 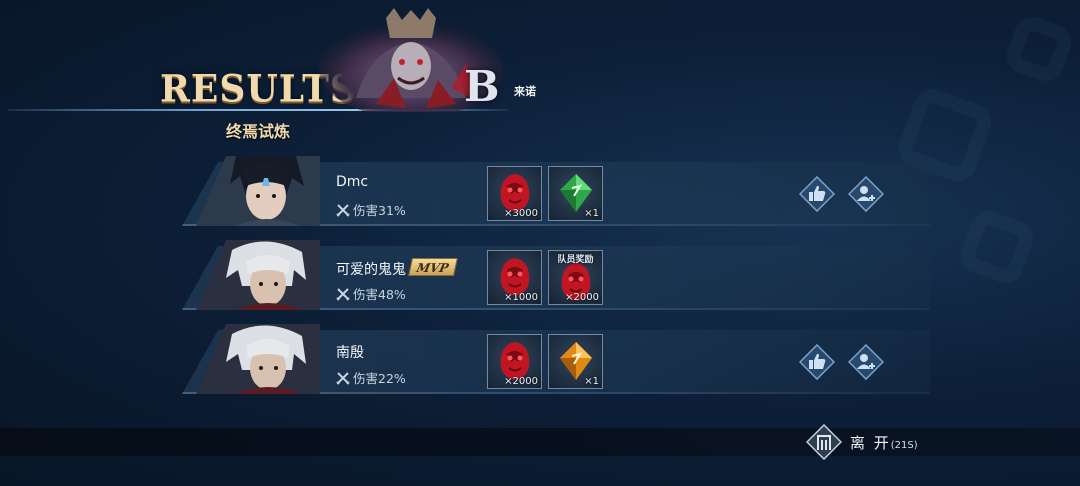 I want to click on player-row: 可爱的鬼鬼 MVP 伤害48% ×1000 队员奖励 ×2000, so click(x=556, y=278).